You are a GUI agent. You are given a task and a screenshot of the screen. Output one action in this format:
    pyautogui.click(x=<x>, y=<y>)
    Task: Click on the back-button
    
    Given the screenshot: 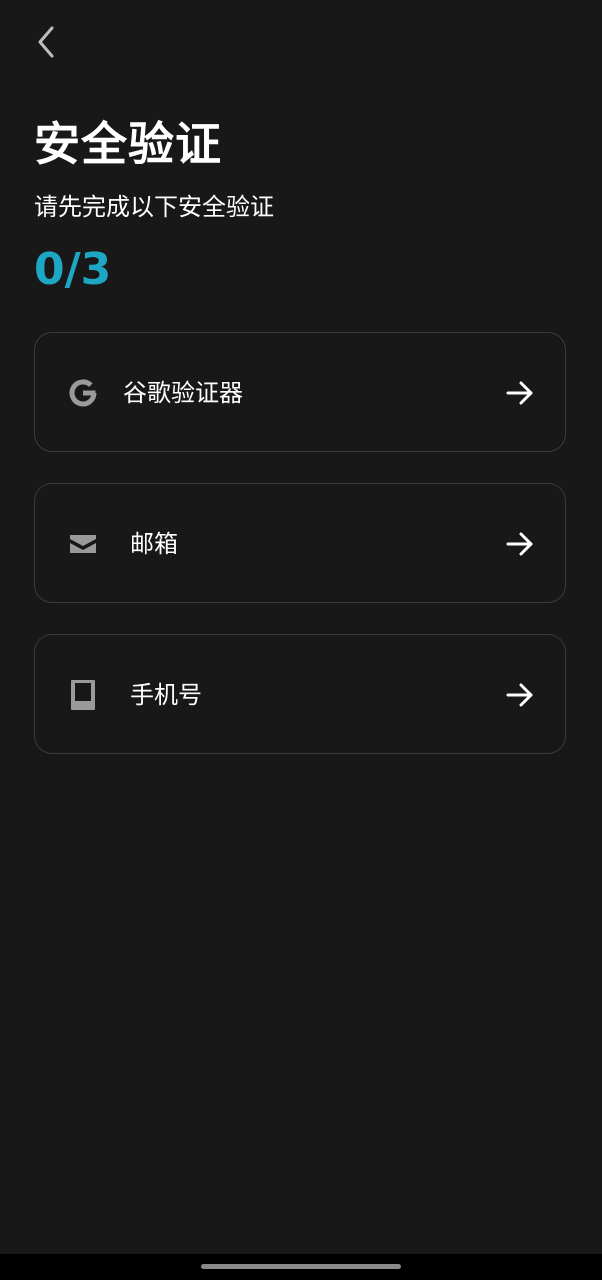 What is the action you would take?
    pyautogui.click(x=46, y=42)
    